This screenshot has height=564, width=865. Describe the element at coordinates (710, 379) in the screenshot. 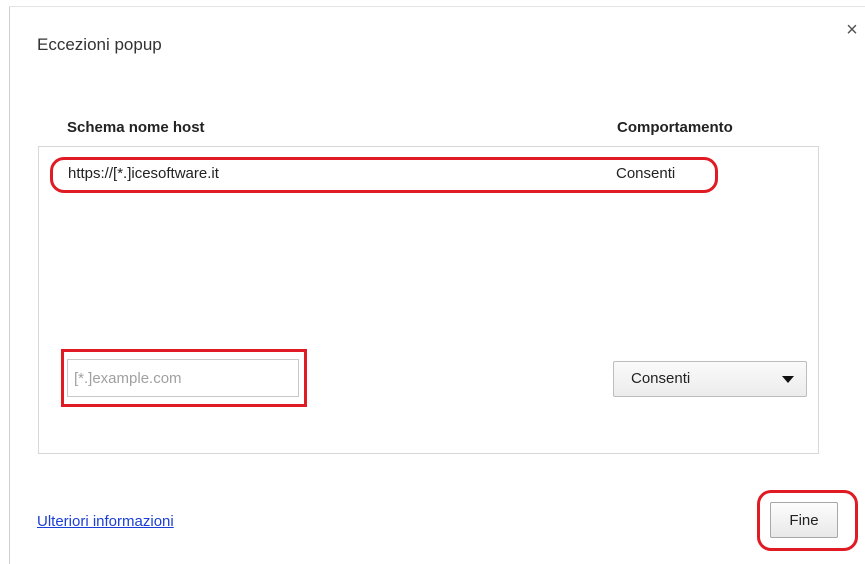

I see `behavior-dropdown: Consenti` at that location.